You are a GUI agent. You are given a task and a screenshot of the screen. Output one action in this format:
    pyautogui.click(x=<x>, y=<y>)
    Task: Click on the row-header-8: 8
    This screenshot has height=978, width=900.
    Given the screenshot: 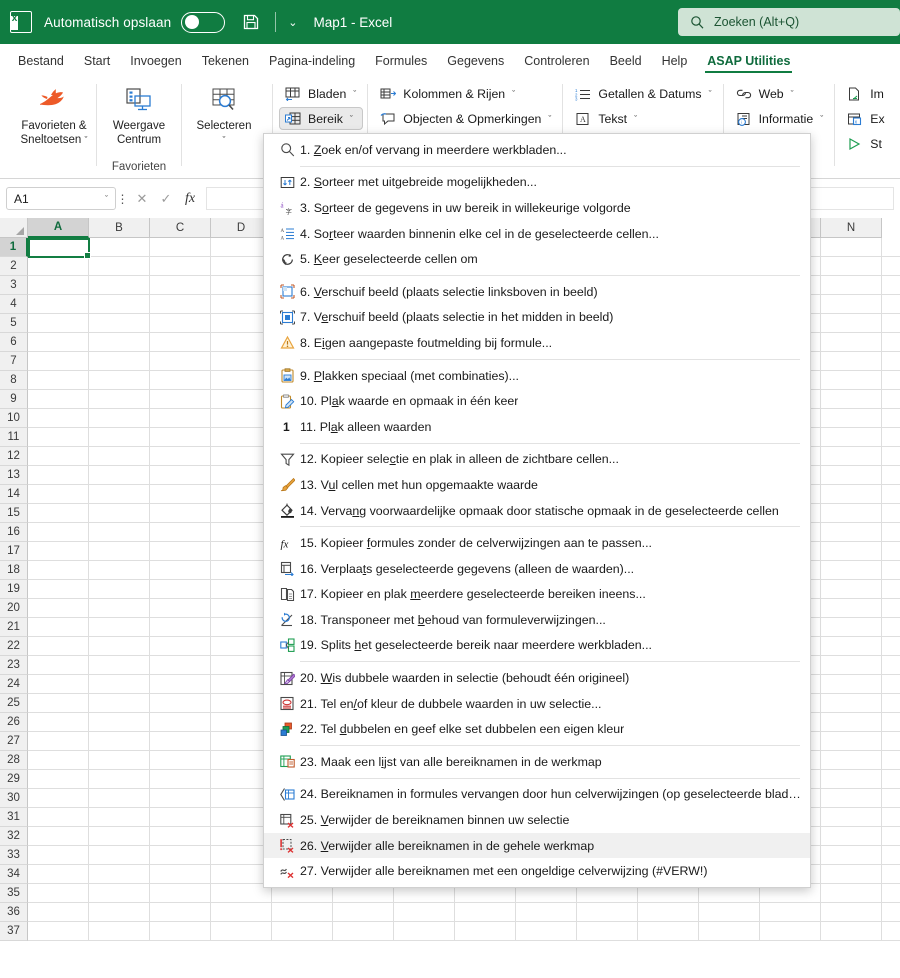 What is the action you would take?
    pyautogui.click(x=14, y=380)
    